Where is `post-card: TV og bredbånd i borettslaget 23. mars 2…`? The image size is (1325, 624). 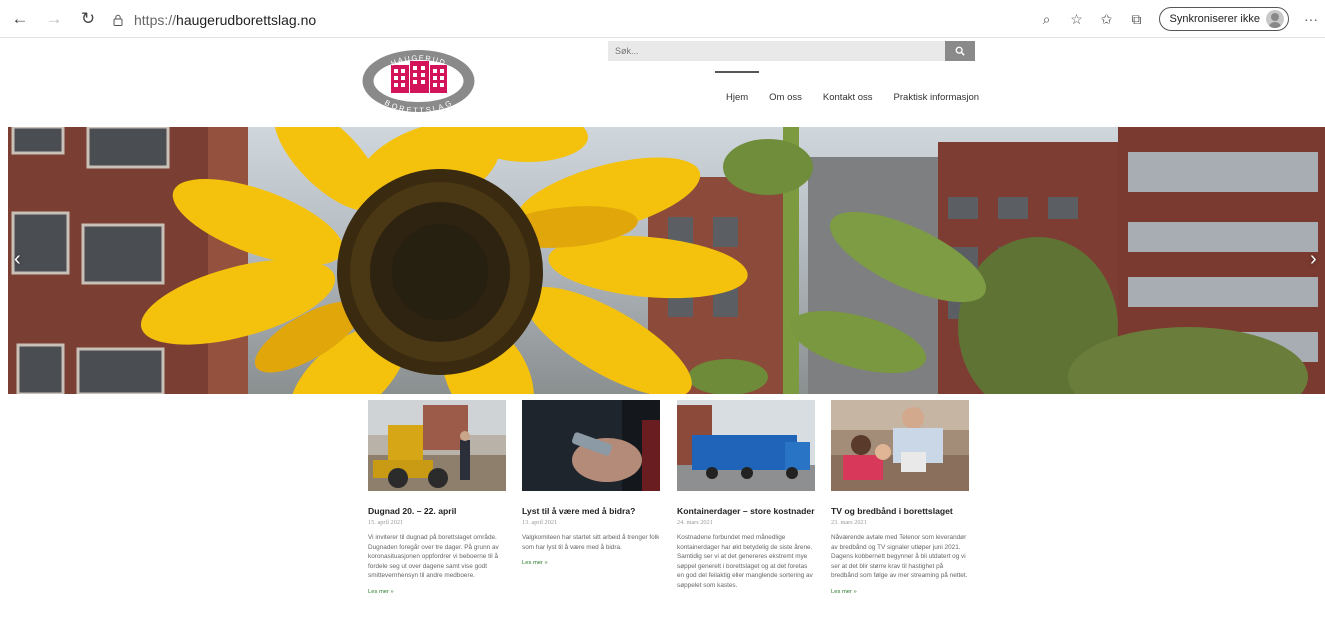
post-card: TV og bredbånd i borettslaget 23. mars 2… is located at coordinates (901, 497).